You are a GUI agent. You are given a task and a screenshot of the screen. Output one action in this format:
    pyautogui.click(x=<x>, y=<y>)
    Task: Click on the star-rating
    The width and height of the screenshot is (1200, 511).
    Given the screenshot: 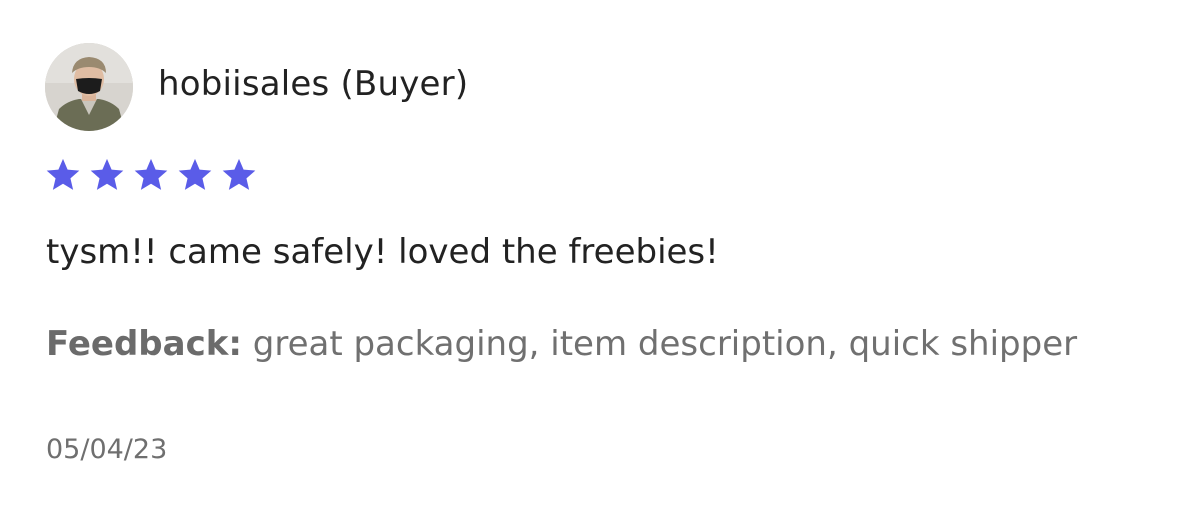 What is the action you would take?
    pyautogui.click(x=151, y=175)
    